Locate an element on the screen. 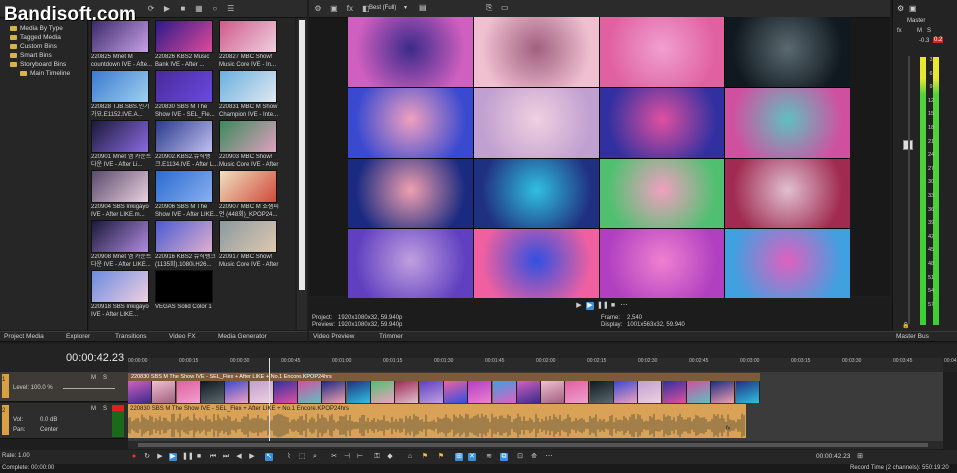 The height and width of the screenshot is (473, 957). tab-video-fx: Video FX is located at coordinates (182, 336).